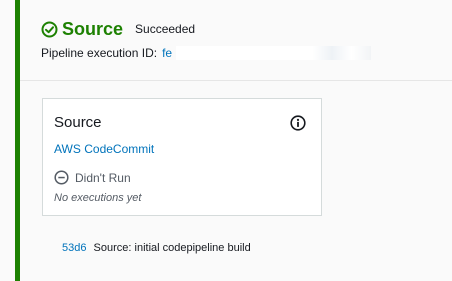  Describe the element at coordinates (99, 53) in the screenshot. I see `execution-id-label: Pipeline execution ID:` at that location.